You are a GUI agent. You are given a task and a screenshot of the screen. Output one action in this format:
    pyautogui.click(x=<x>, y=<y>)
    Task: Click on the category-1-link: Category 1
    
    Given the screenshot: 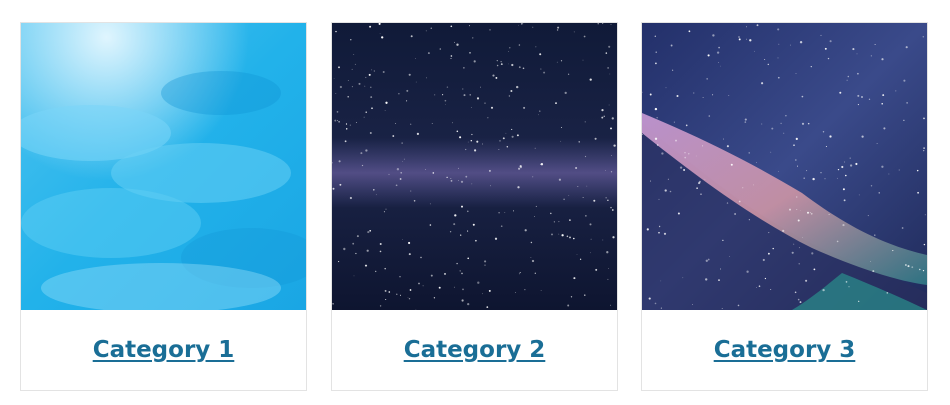 What is the action you would take?
    pyautogui.click(x=164, y=350)
    